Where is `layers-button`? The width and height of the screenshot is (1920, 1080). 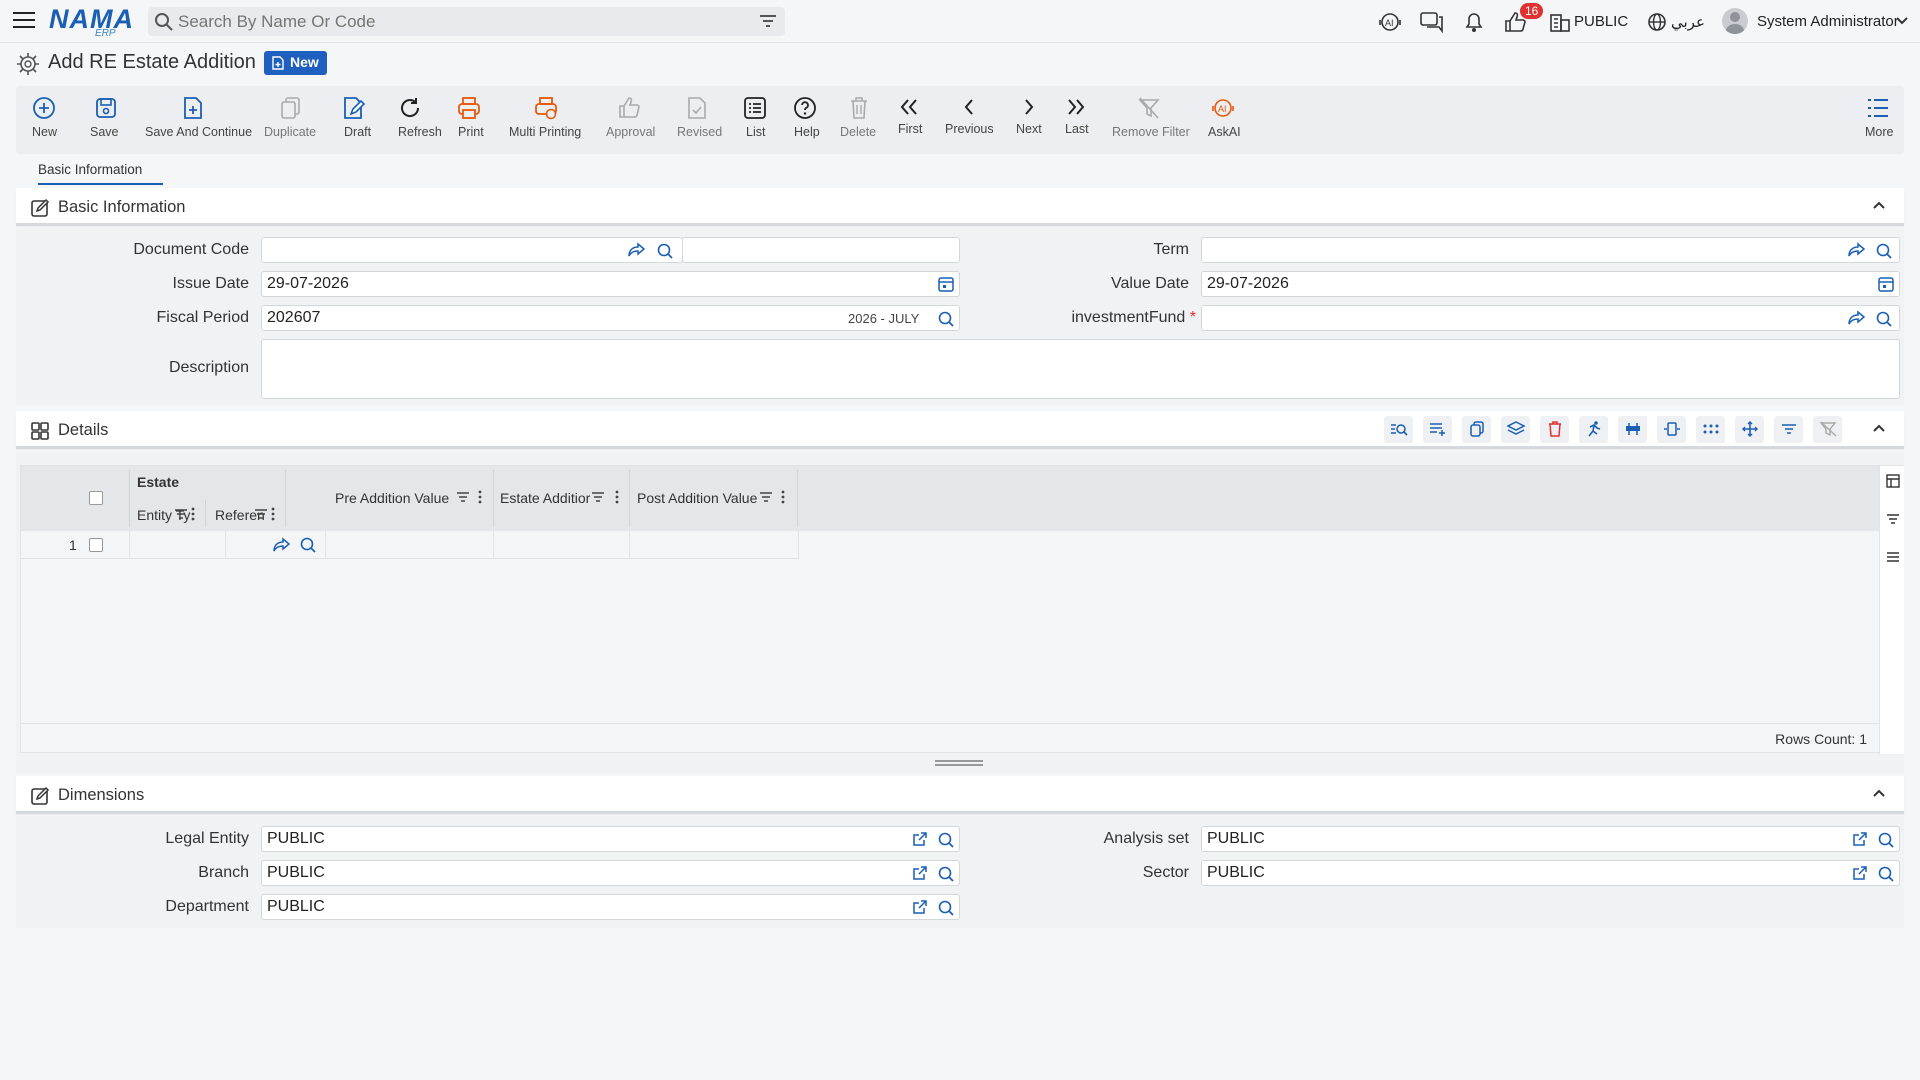
layers-button is located at coordinates (1515, 429).